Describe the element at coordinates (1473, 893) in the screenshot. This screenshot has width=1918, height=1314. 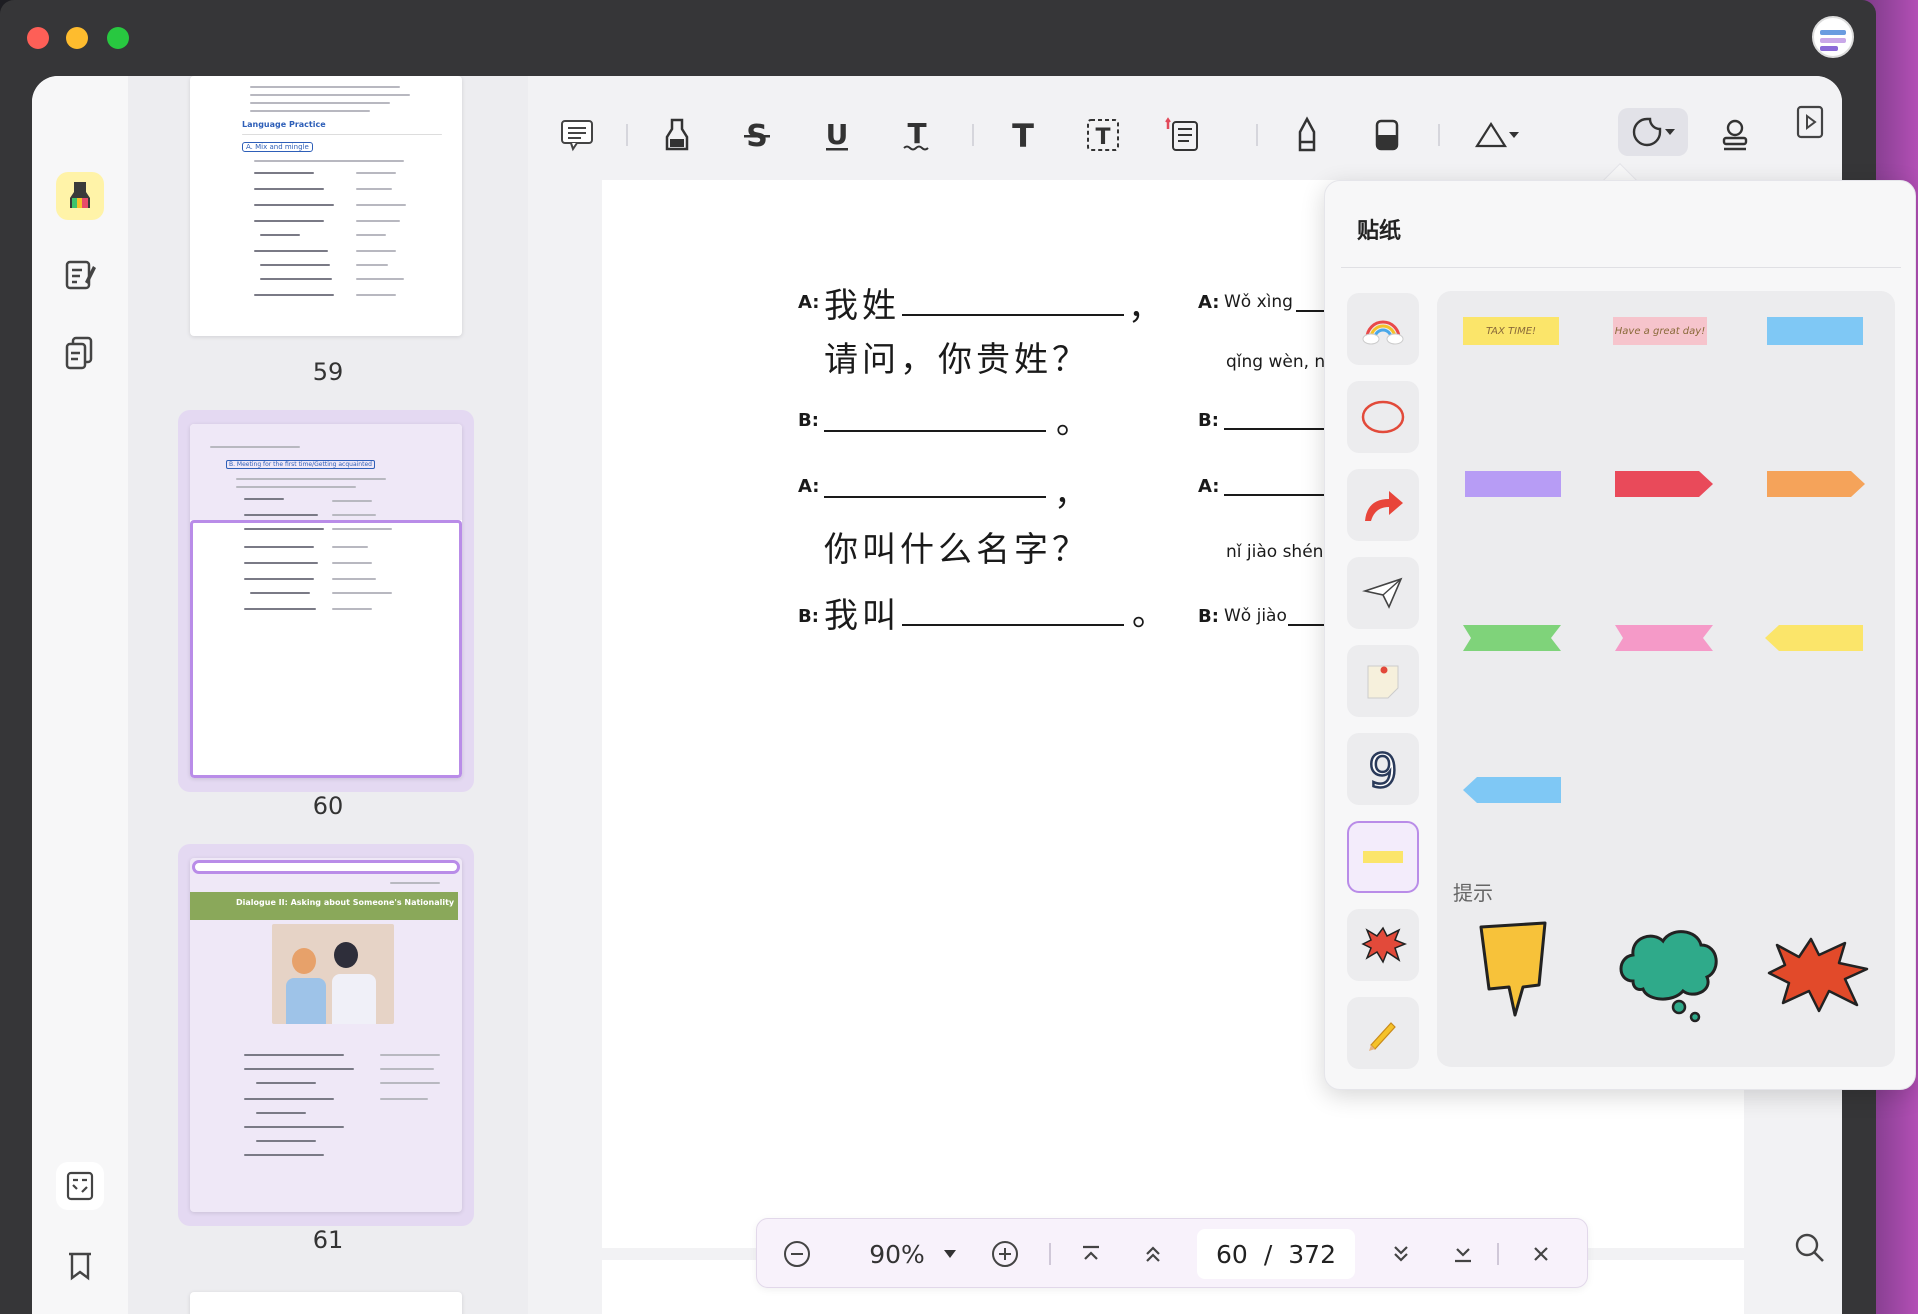
I see `tips-section-label: 提示` at that location.